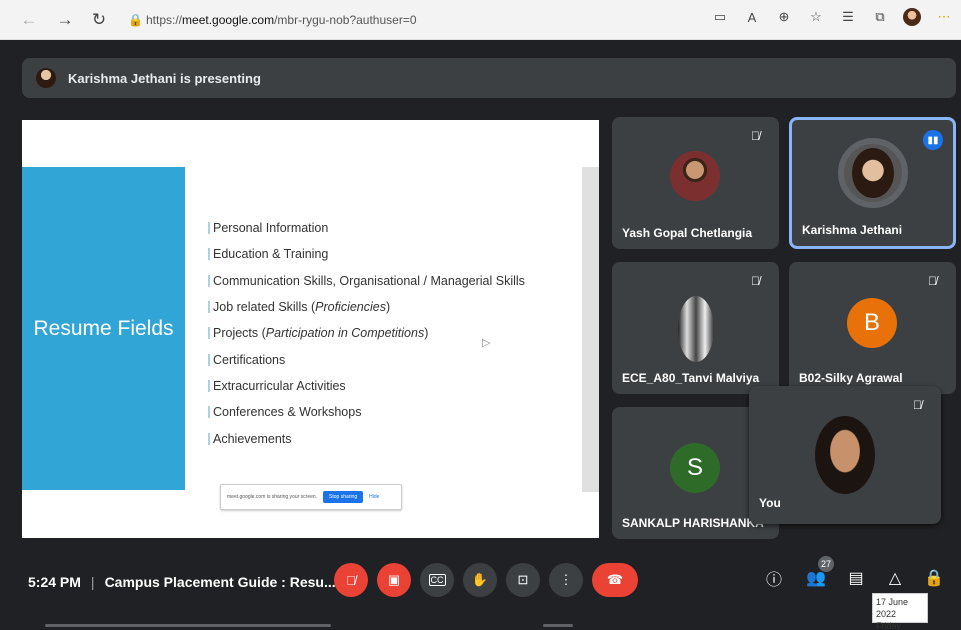  I want to click on more-icon: ⋯, so click(944, 17).